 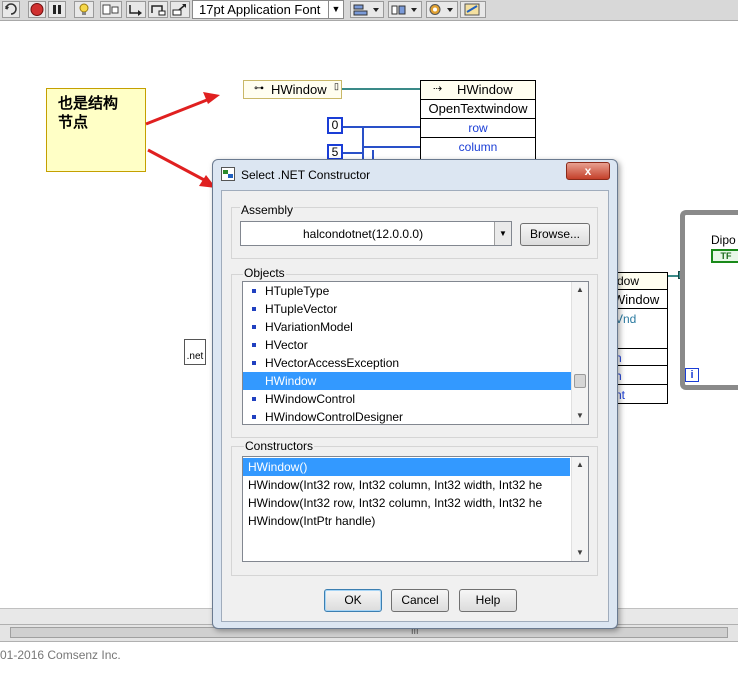 What do you see at coordinates (407, 291) in the screenshot?
I see `list-item: HTupleType` at bounding box center [407, 291].